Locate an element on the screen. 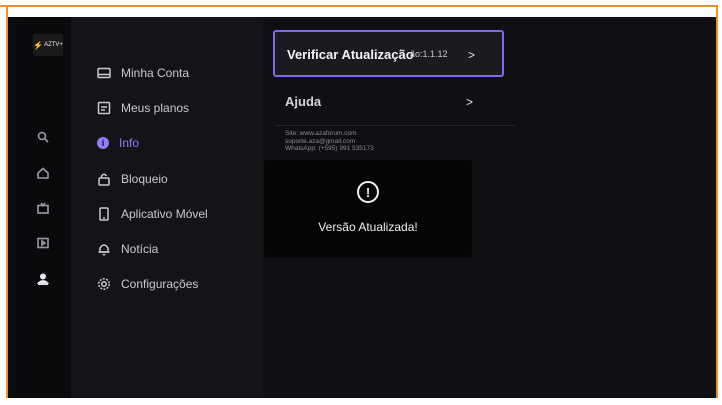 This screenshot has height=405, width=722. dialog-message: Versão Atualizada! is located at coordinates (368, 227).